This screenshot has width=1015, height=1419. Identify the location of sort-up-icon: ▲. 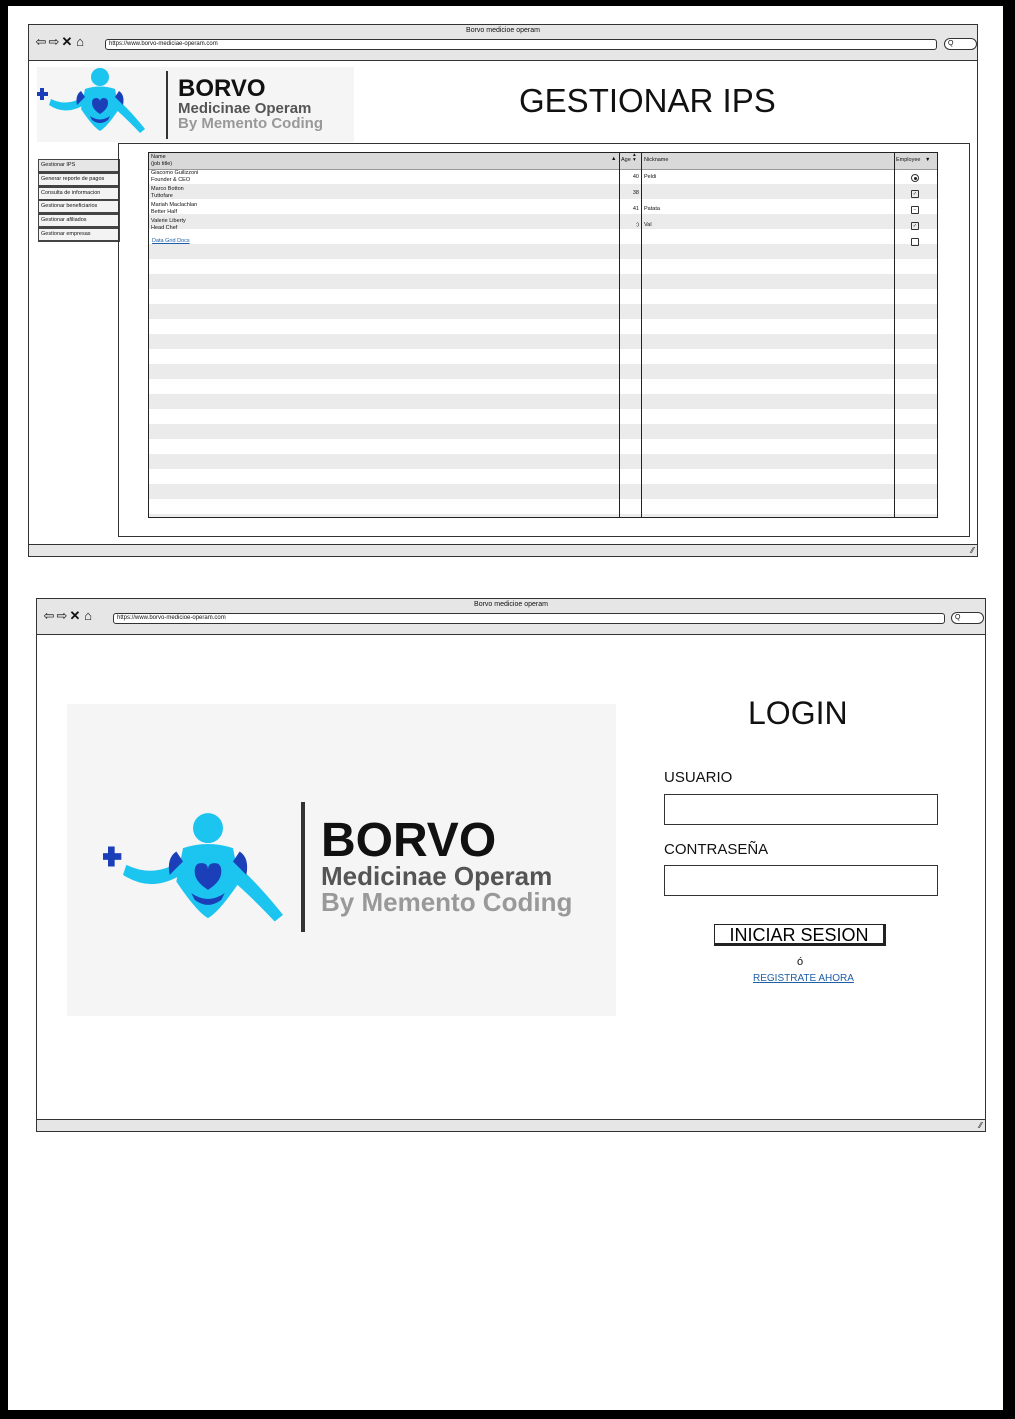
(613, 159).